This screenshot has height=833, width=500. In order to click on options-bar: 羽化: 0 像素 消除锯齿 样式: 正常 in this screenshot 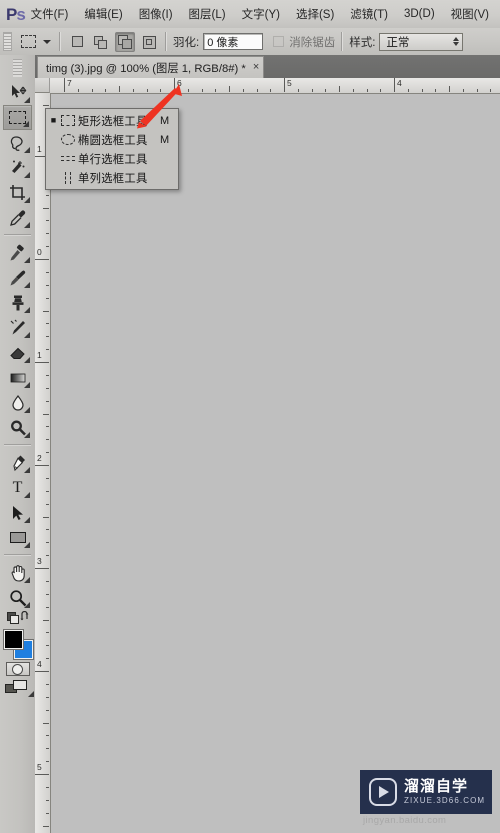, I will do `click(250, 42)`.